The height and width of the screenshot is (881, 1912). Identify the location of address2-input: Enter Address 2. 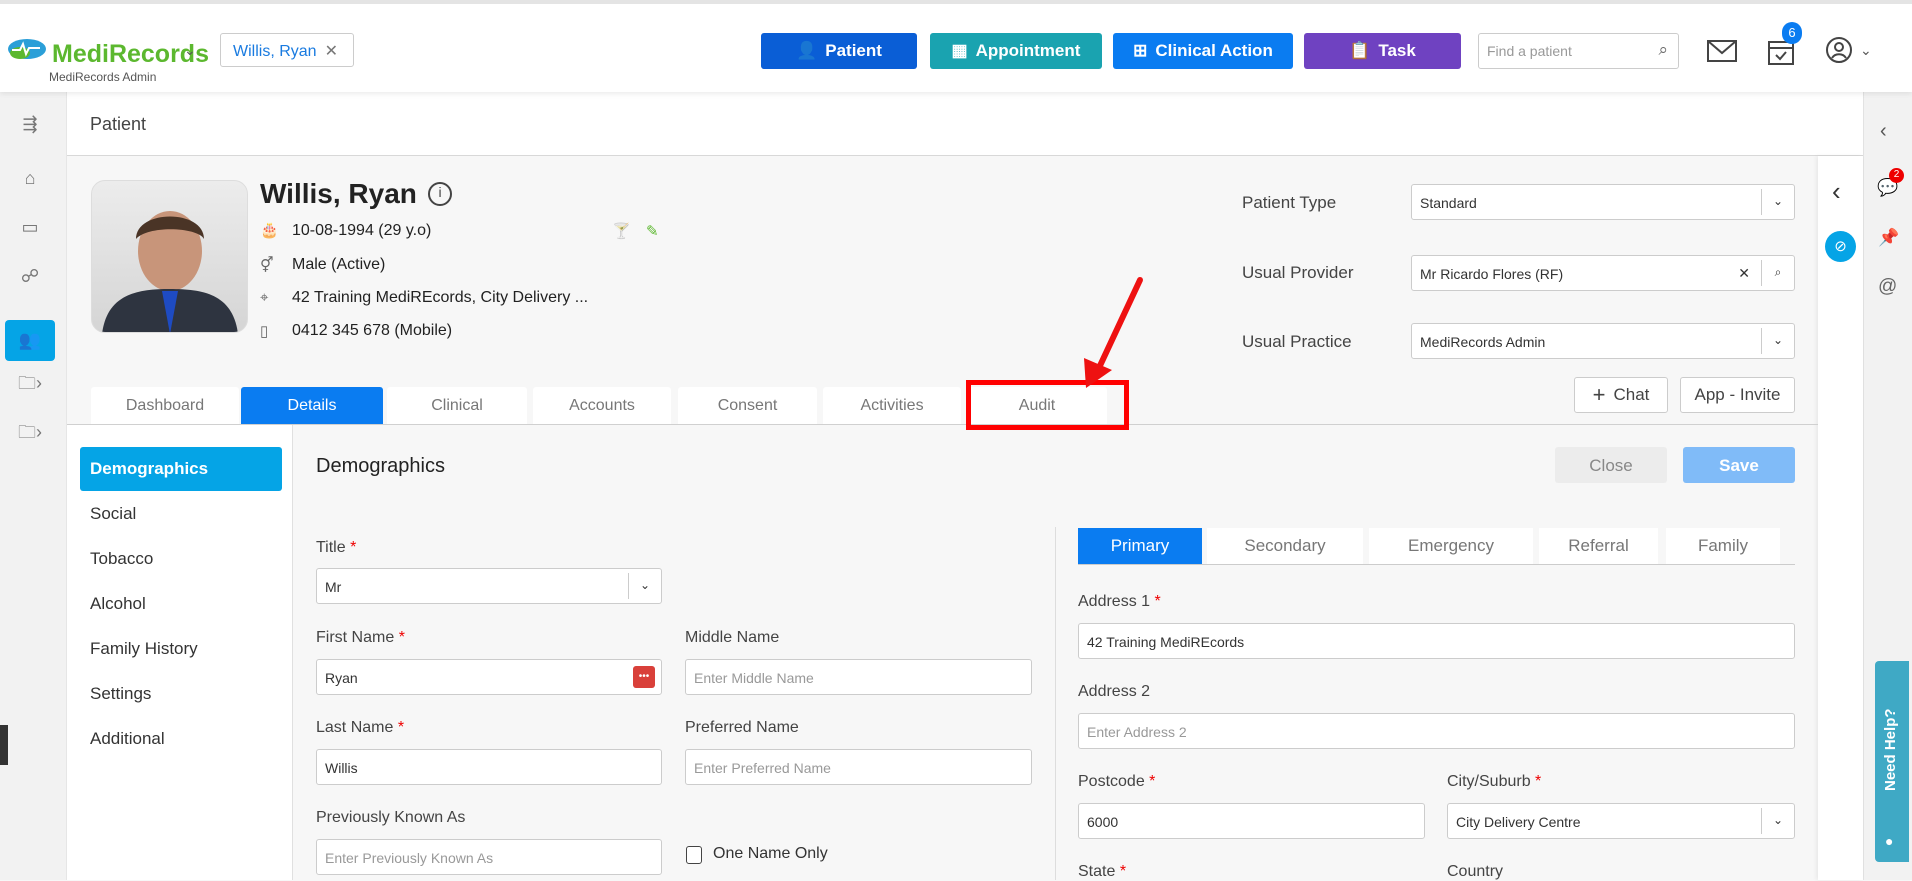
(1436, 731).